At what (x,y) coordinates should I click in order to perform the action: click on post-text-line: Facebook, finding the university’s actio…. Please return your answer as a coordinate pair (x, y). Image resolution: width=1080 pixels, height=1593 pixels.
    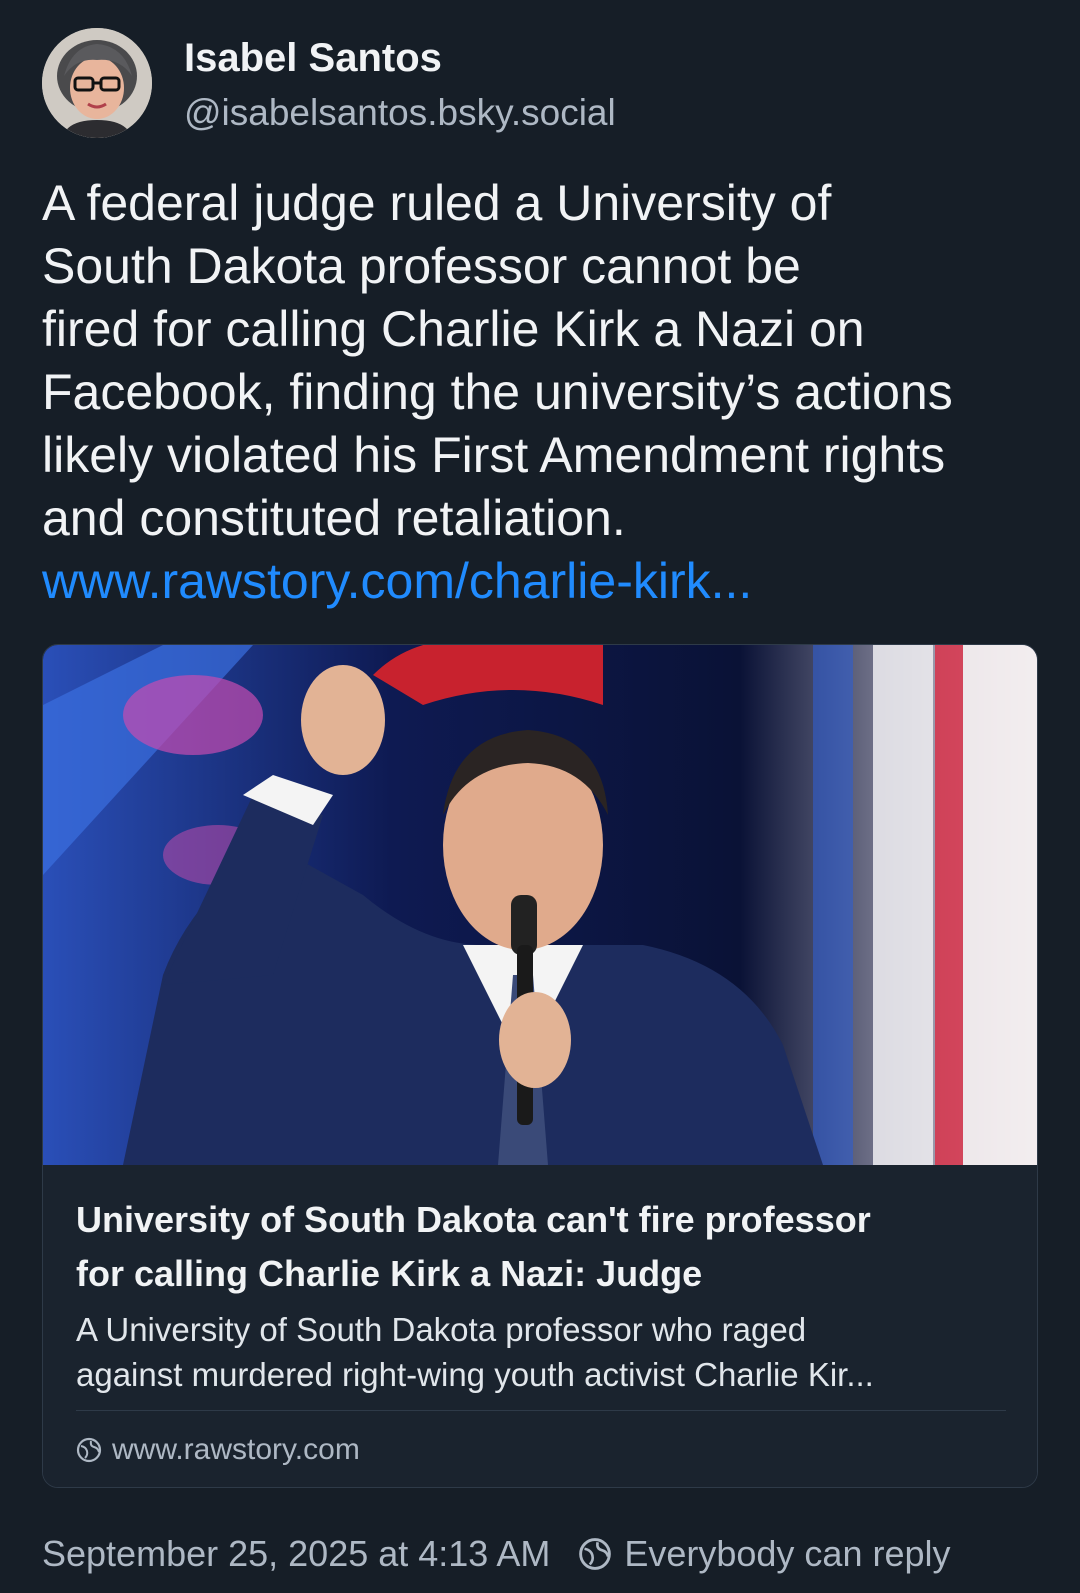
    Looking at the image, I should click on (497, 392).